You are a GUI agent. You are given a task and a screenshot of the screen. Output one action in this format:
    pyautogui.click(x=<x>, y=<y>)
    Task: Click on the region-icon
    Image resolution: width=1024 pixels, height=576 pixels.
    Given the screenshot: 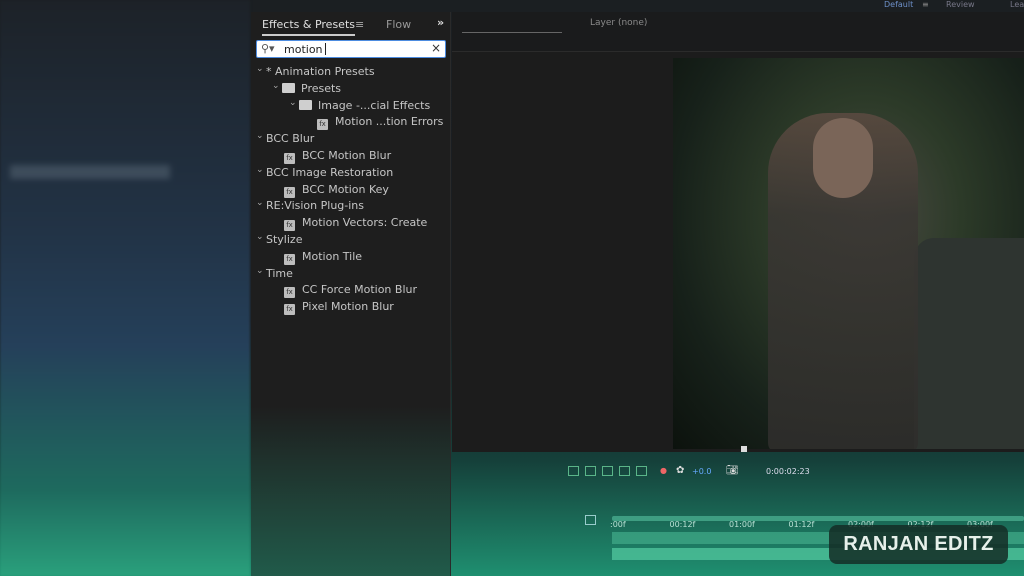 What is the action you would take?
    pyautogui.click(x=573, y=471)
    